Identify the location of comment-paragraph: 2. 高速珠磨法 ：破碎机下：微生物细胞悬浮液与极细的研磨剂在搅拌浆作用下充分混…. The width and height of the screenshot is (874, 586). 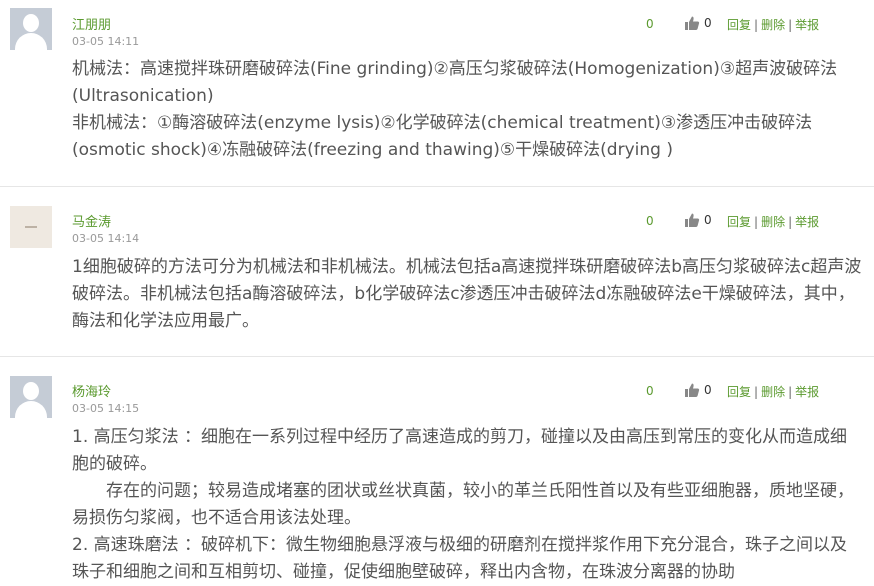
(460, 558).